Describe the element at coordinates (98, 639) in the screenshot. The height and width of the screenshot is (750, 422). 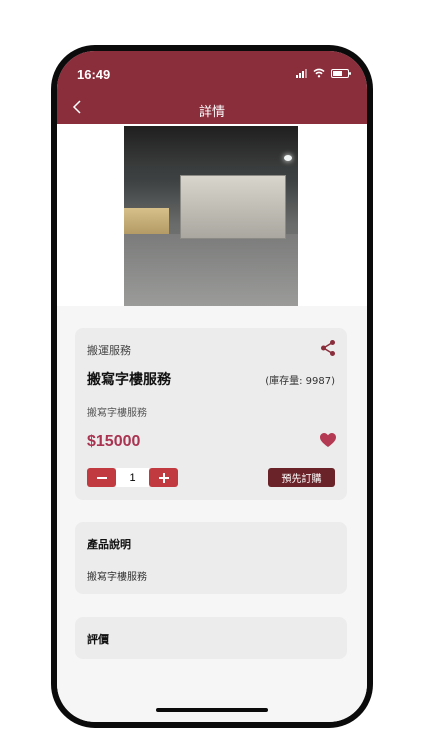
I see `reviews-title: 評價` at that location.